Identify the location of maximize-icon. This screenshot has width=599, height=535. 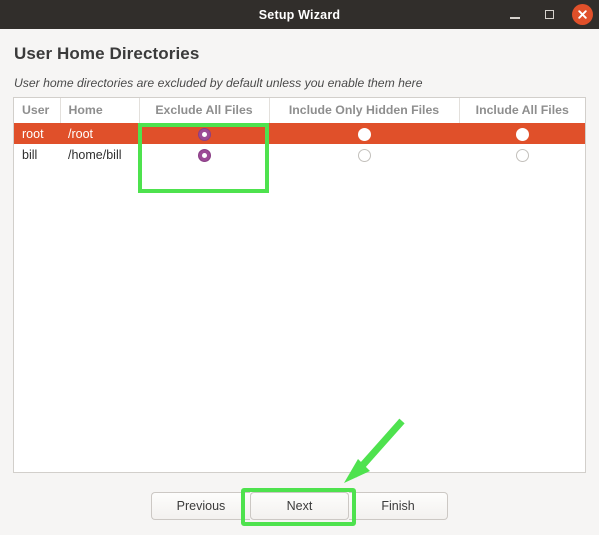
(549, 14).